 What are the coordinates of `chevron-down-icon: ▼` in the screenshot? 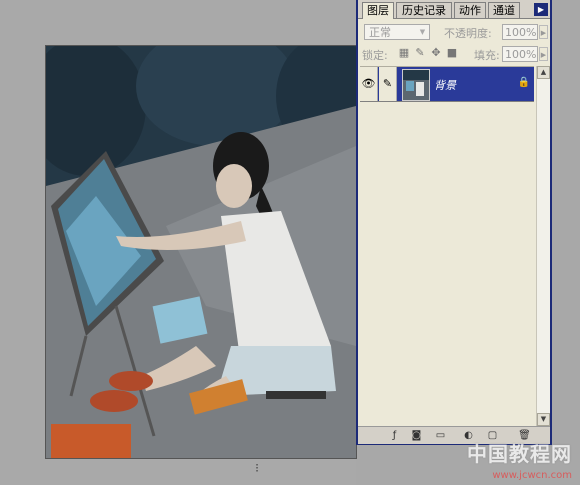 It's located at (422, 32).